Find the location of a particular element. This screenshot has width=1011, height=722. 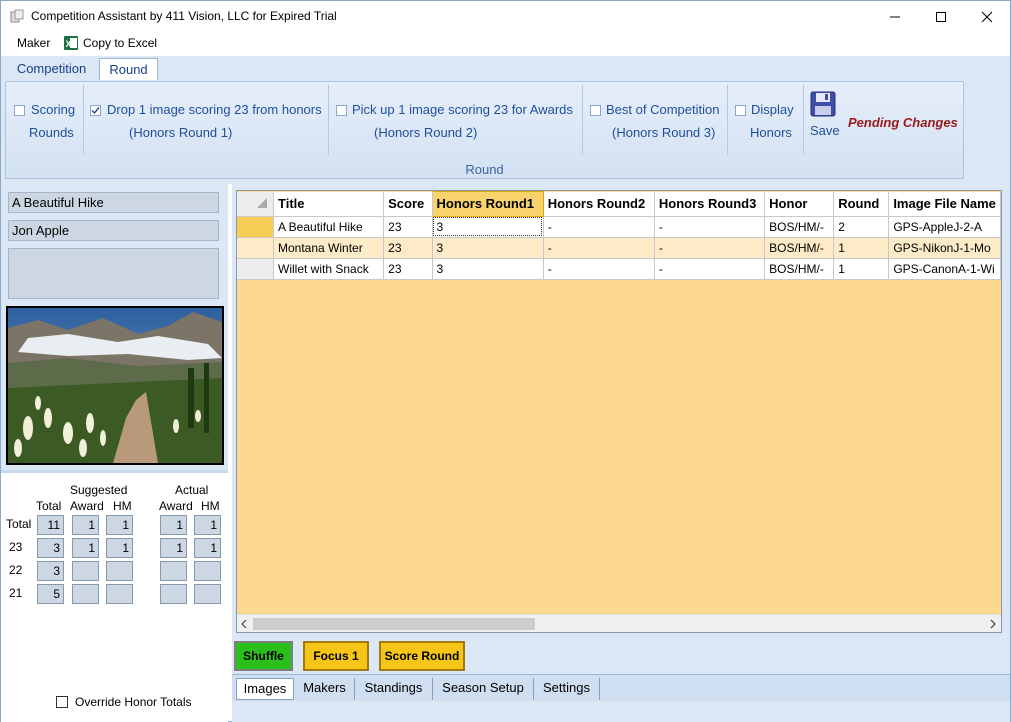

drop-sublabel: (Honors Round 1) is located at coordinates (181, 132).